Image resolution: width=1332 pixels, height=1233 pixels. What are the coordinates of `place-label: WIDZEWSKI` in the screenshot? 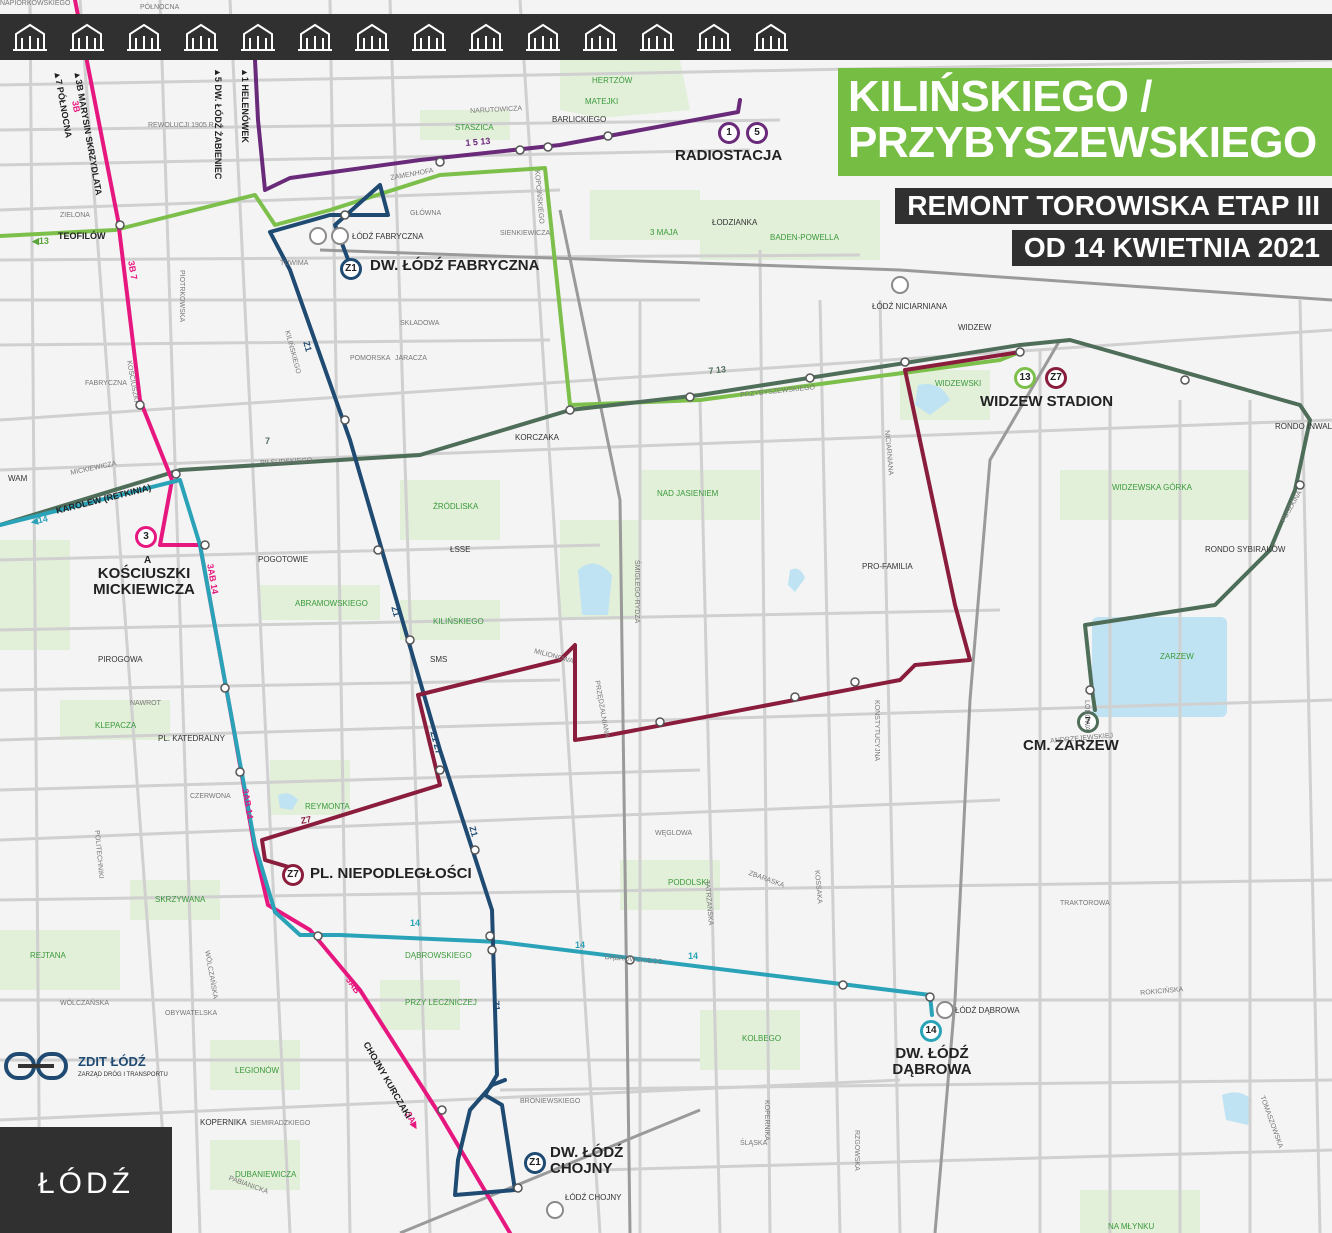 It's located at (958, 383).